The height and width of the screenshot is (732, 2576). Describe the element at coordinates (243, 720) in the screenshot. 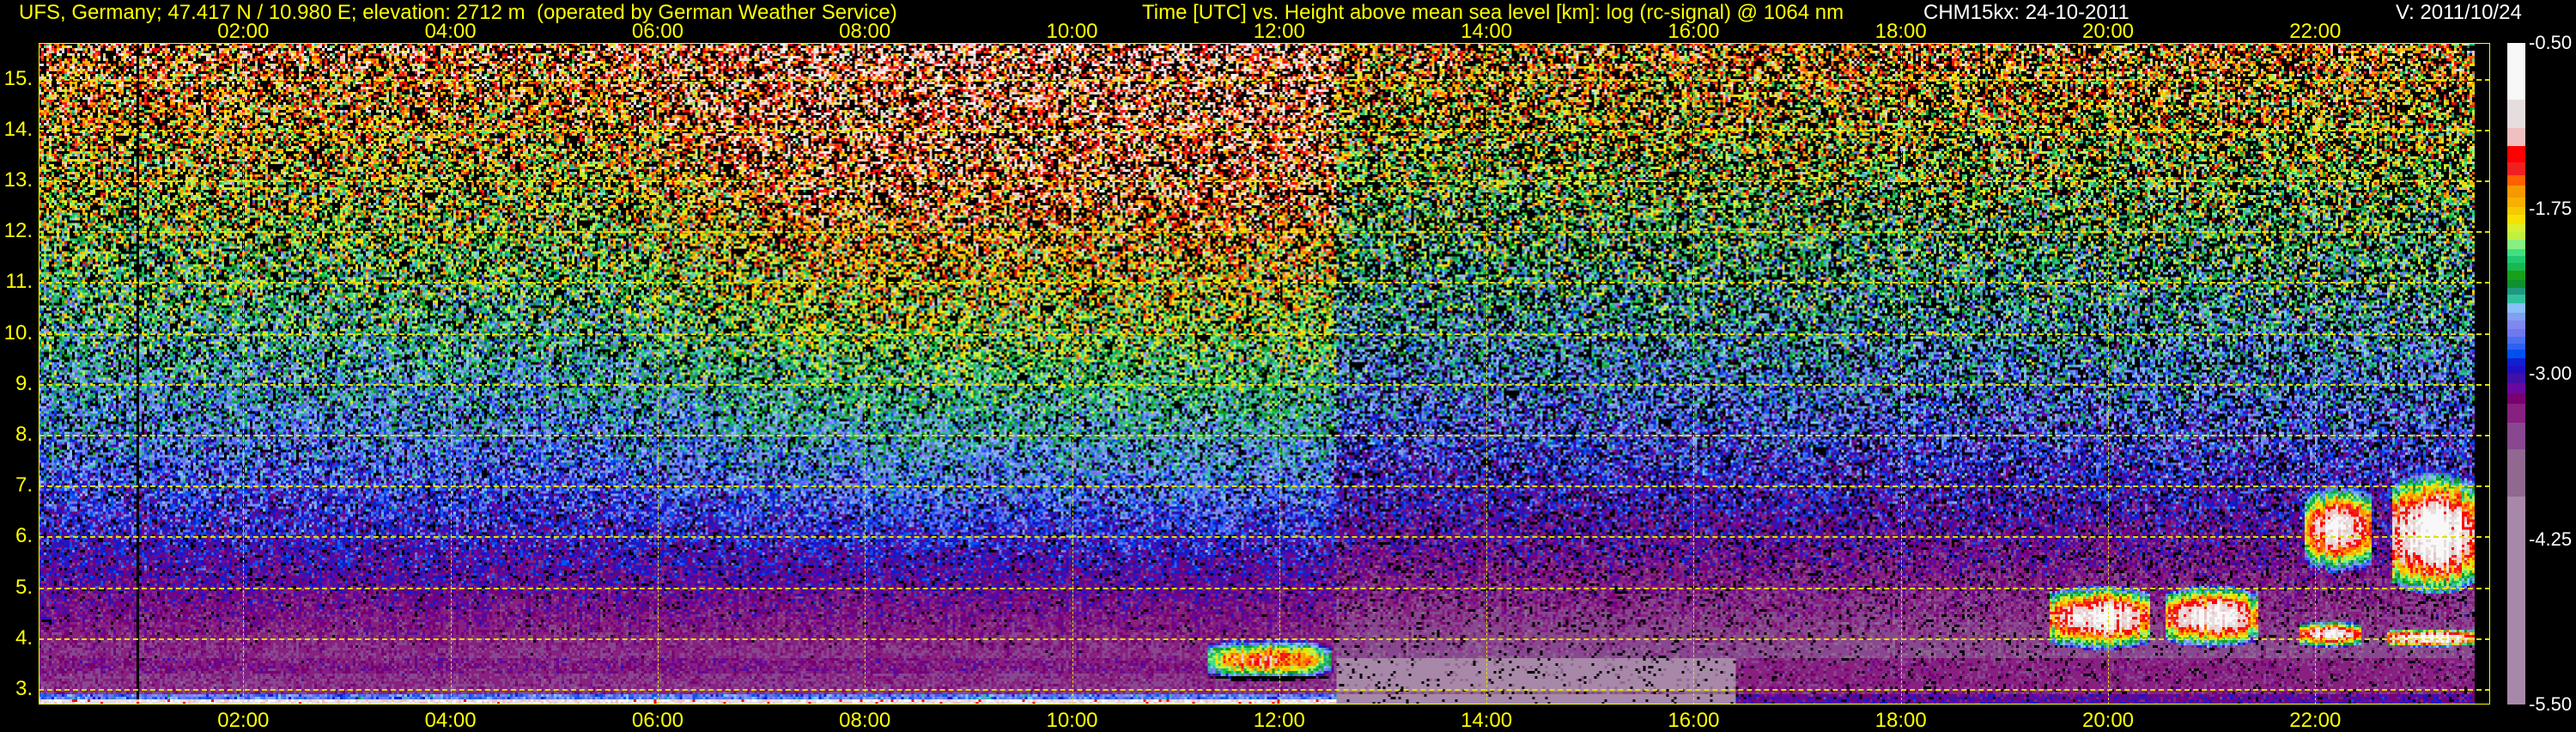

I see `x-tick-label-bottom: 02:00` at that location.